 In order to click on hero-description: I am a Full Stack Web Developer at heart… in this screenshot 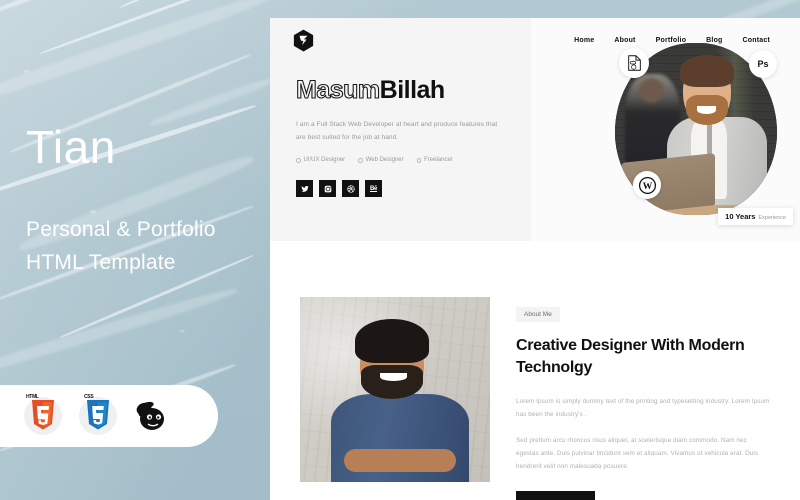, I will do `click(397, 131)`.